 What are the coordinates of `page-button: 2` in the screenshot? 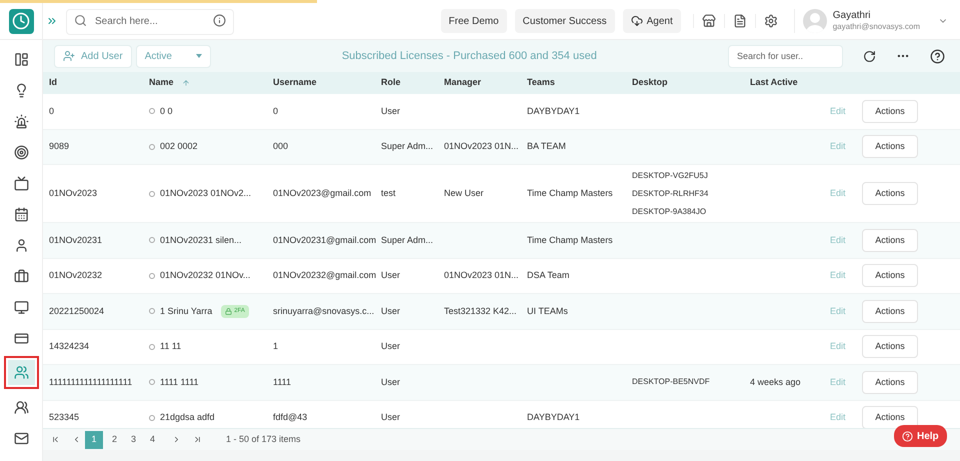 It's located at (114, 439).